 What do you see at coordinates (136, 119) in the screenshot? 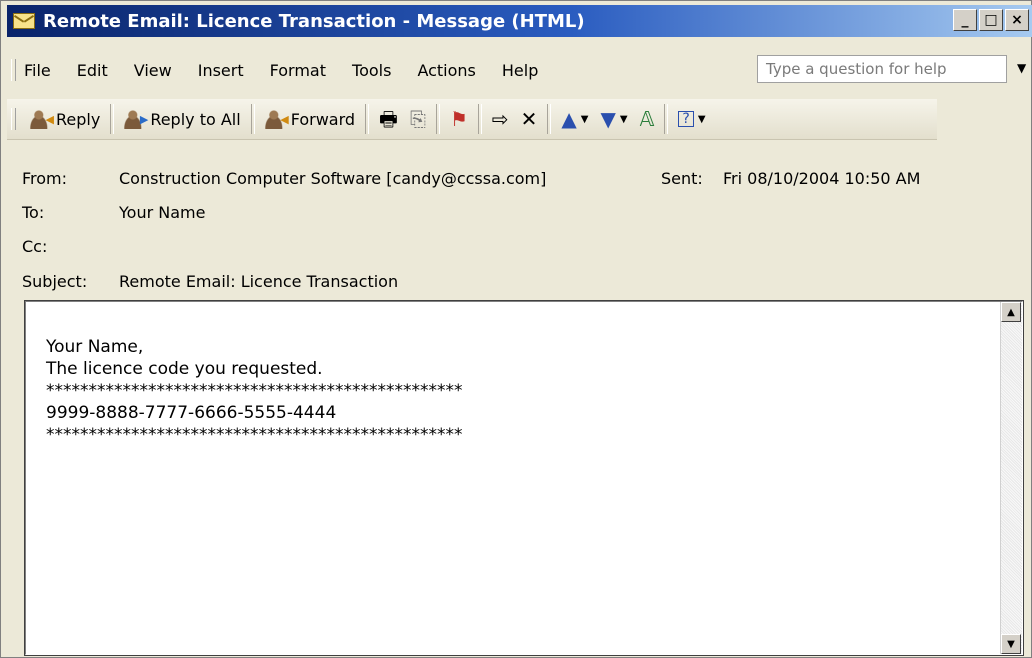
I see `reply-all-icon` at bounding box center [136, 119].